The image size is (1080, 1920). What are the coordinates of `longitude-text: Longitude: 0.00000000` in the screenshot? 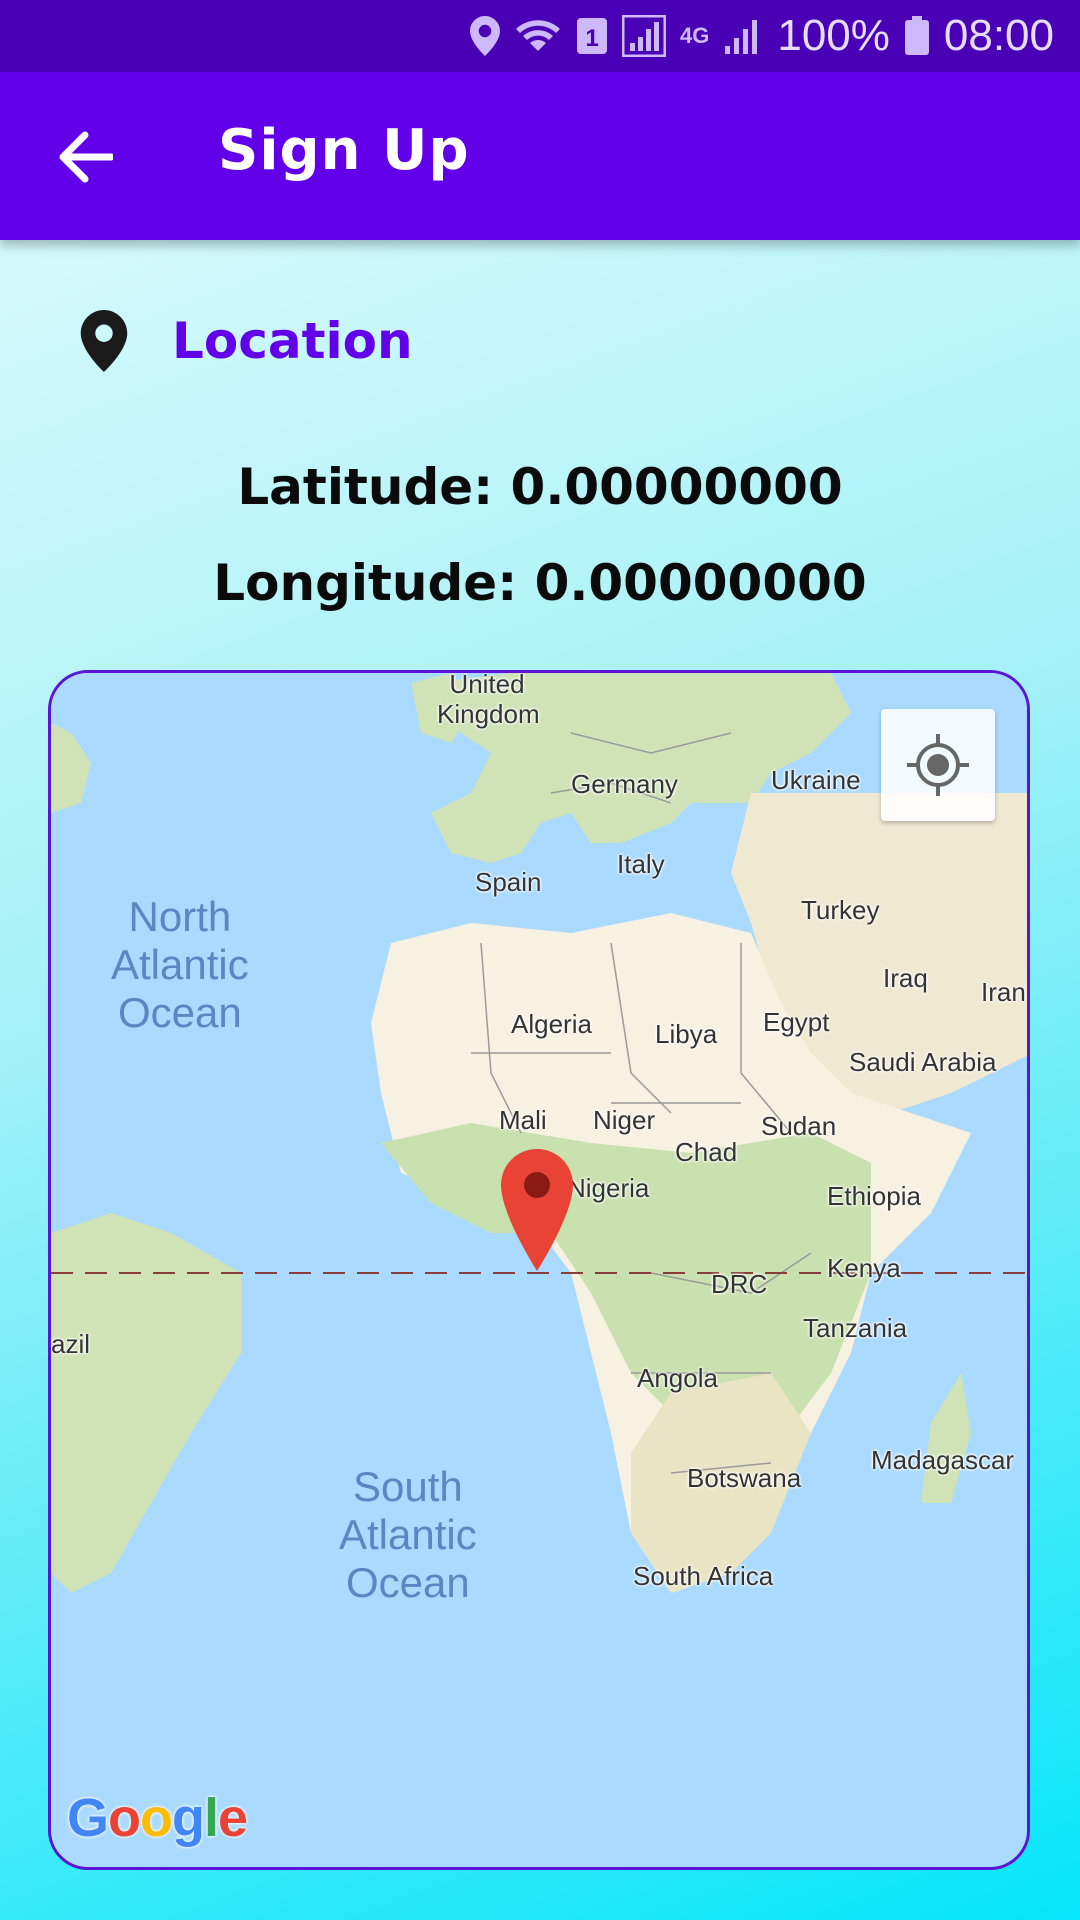 It's located at (540, 583).